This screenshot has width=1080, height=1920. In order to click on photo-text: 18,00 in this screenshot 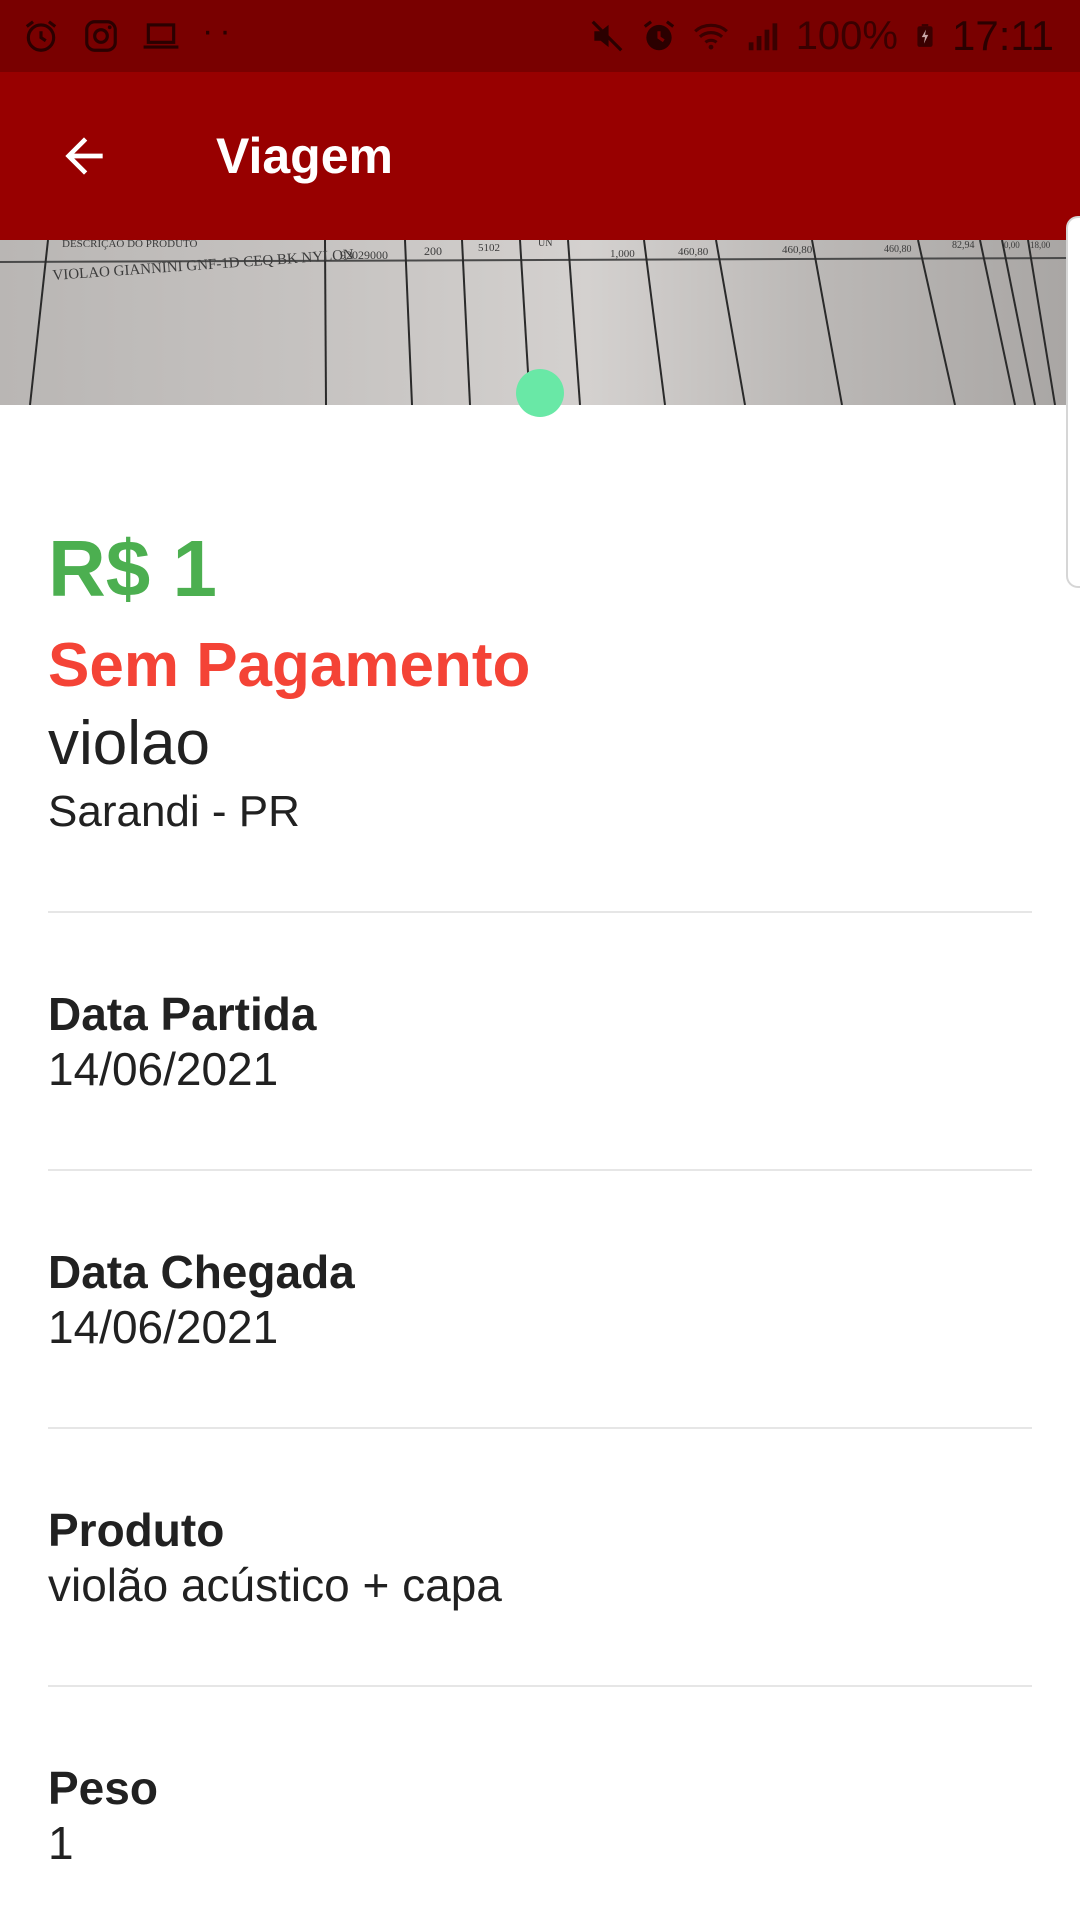, I will do `click(1040, 245)`.